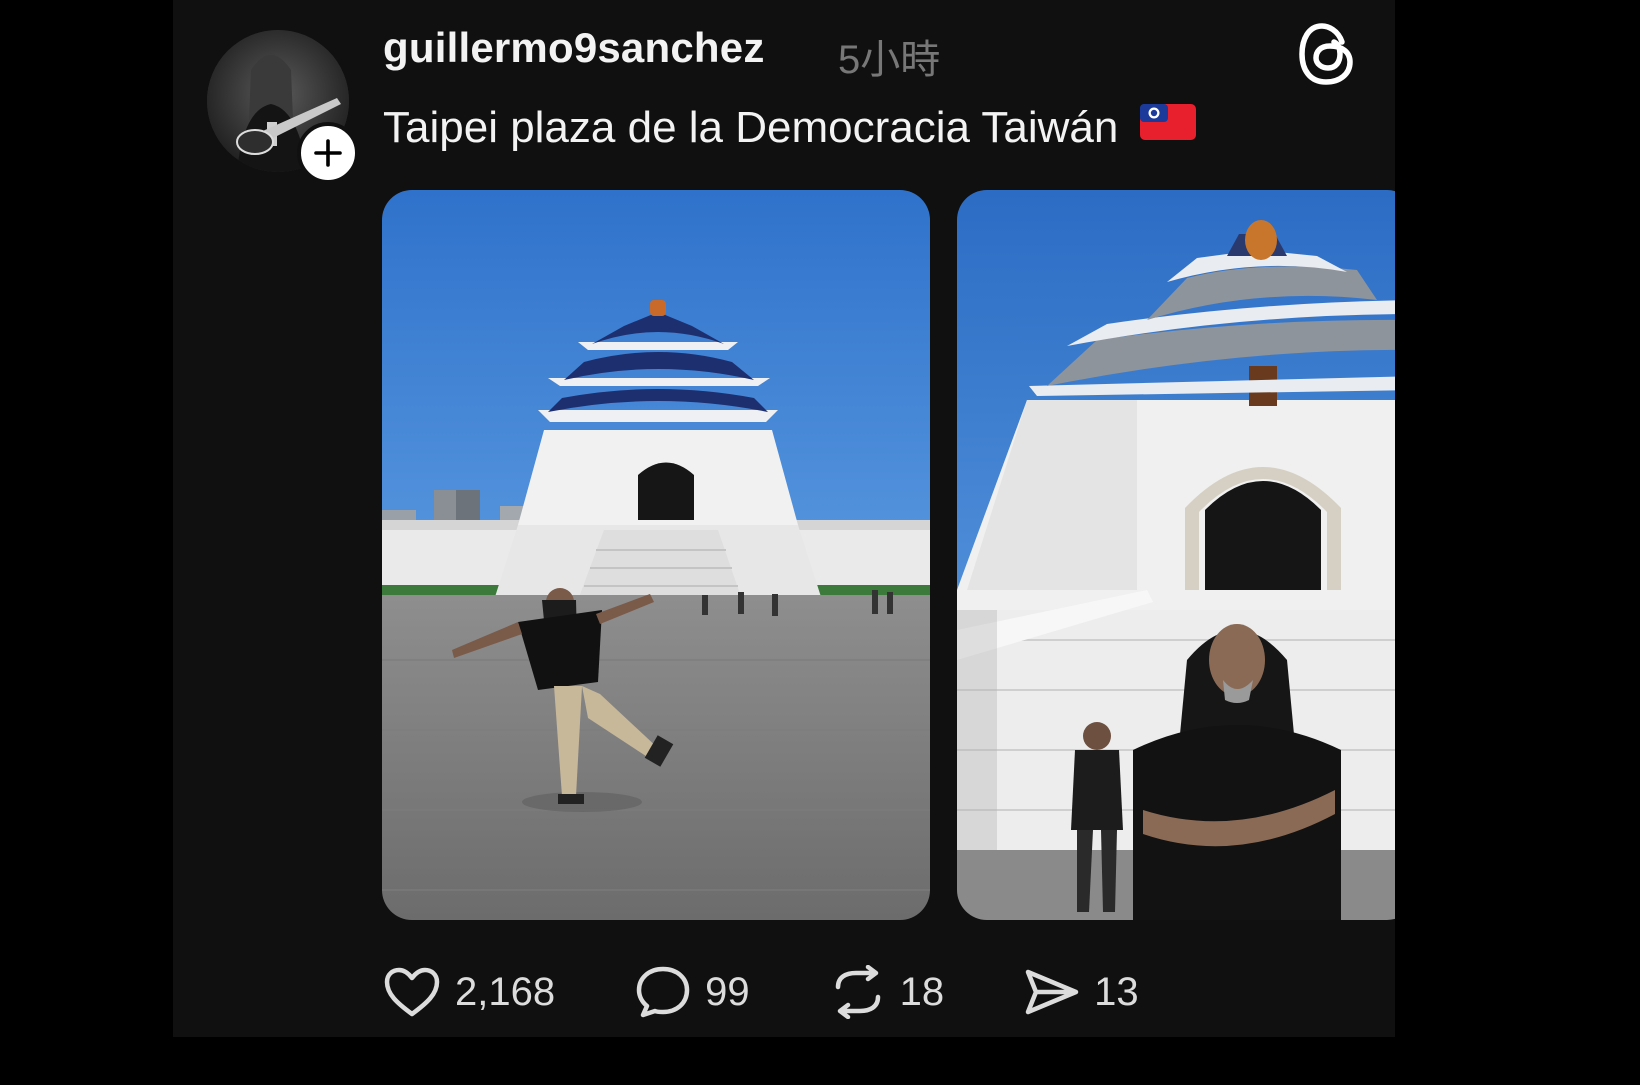  What do you see at coordinates (692, 992) in the screenshot?
I see `reply-button: 99` at bounding box center [692, 992].